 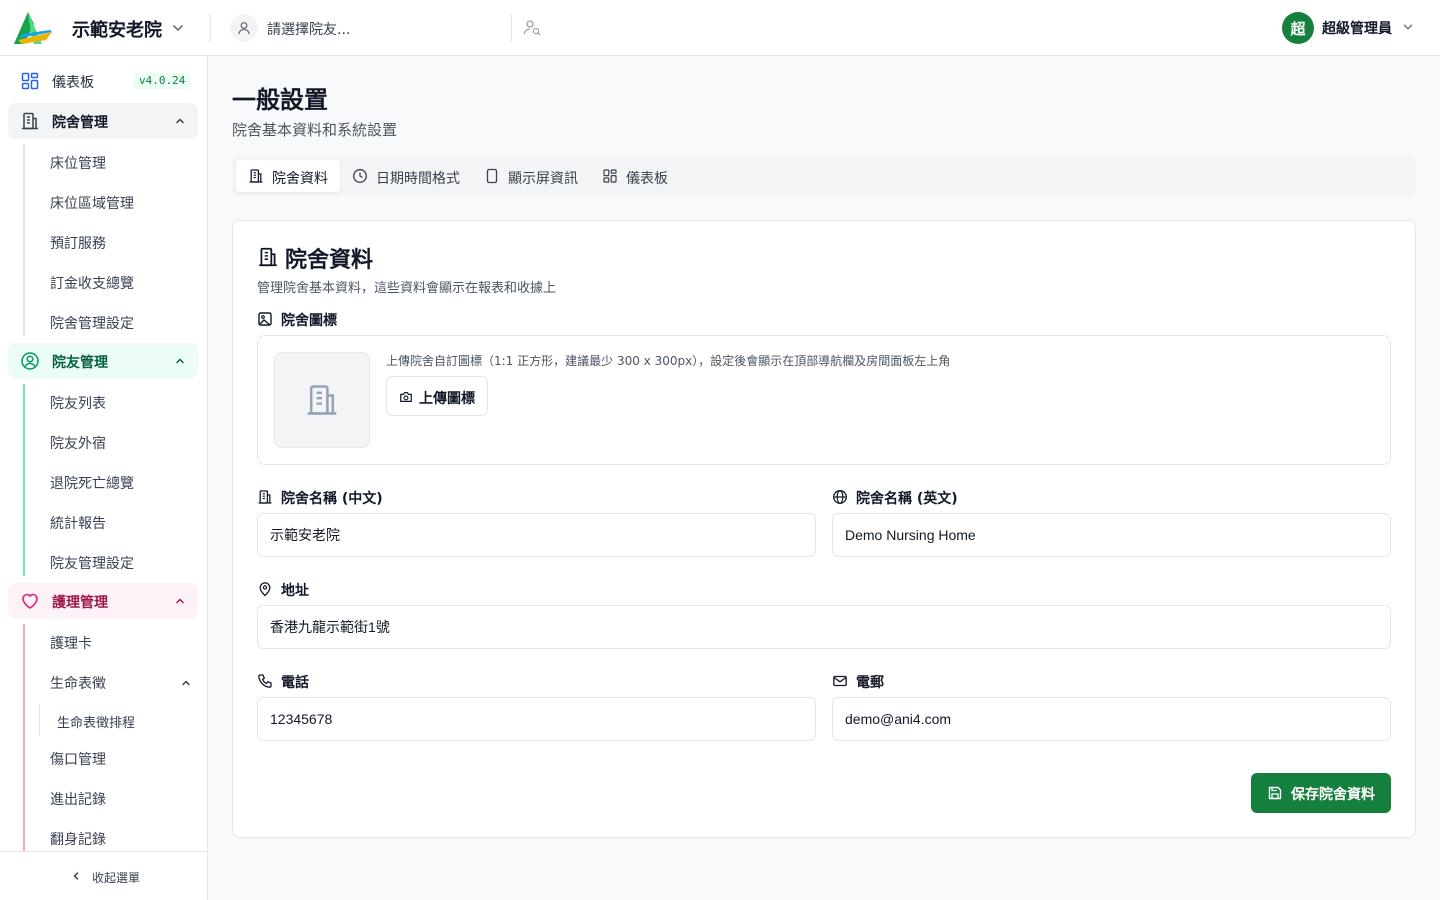 I want to click on globe-icon, so click(x=840, y=497).